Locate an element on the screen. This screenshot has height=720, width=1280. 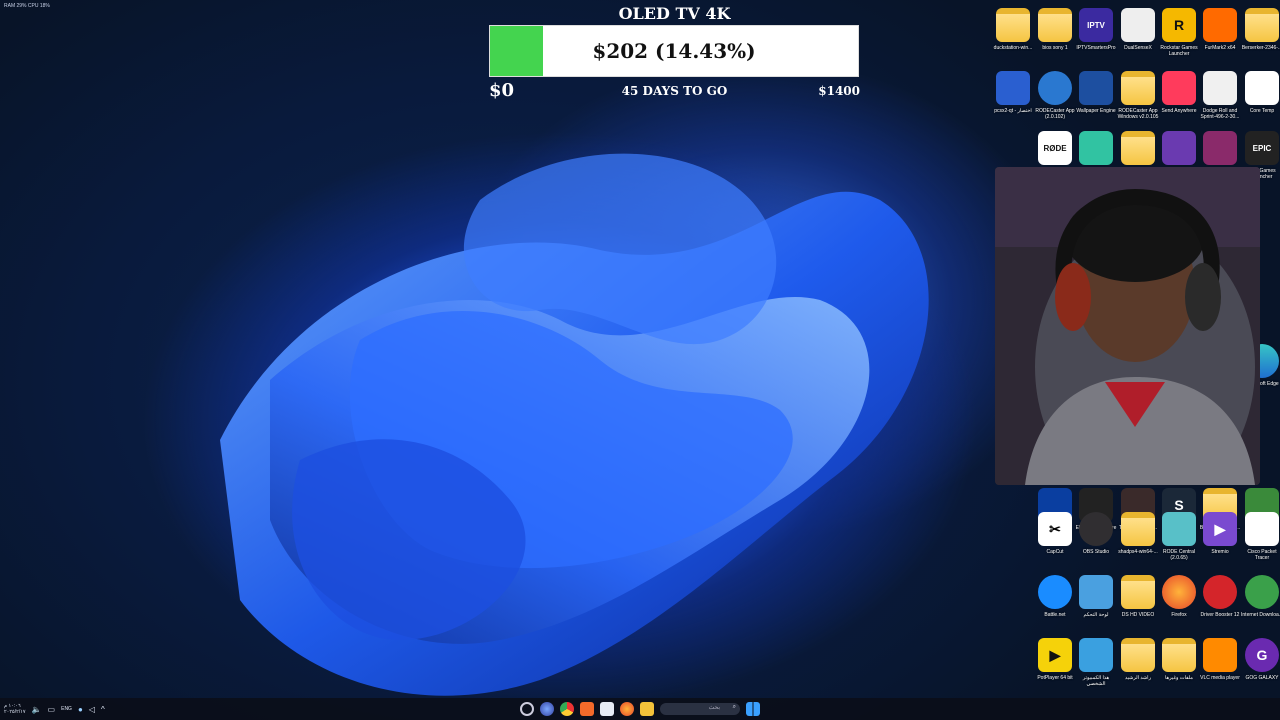
streamlabs-icon is located at coordinates (1096, 148).